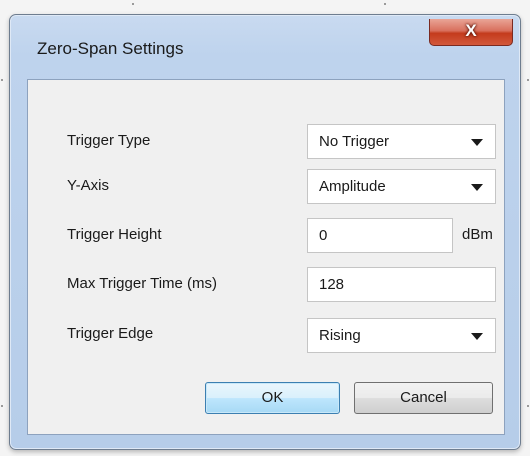 Image resolution: width=530 pixels, height=456 pixels. I want to click on trigger-edge-select: Rising, so click(401, 335).